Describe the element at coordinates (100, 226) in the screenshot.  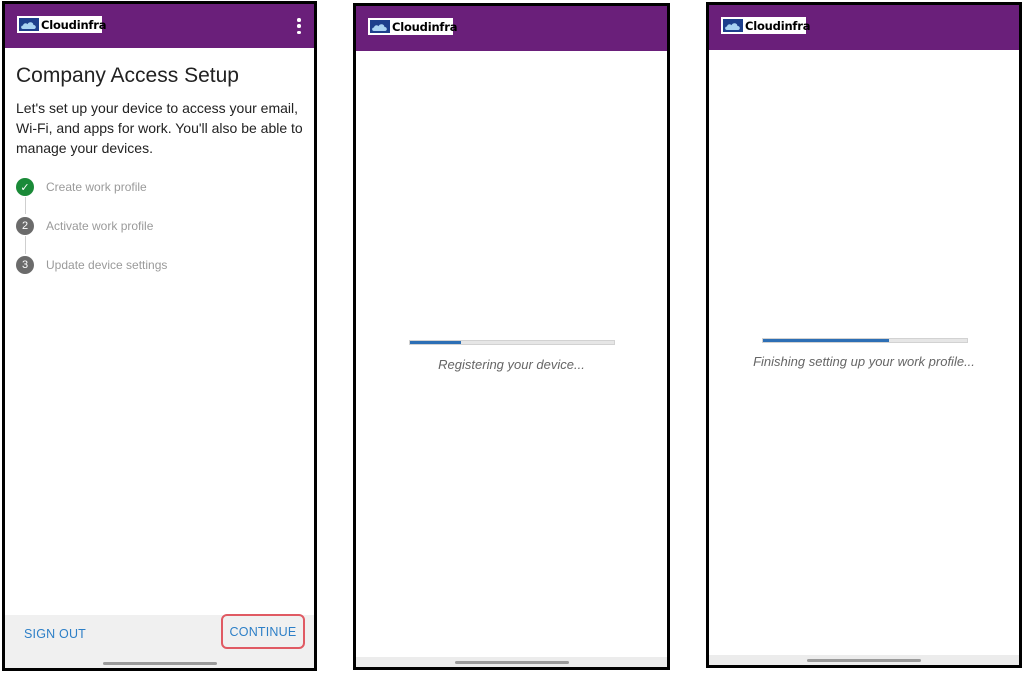
I see `step-label: Activate work profile` at that location.